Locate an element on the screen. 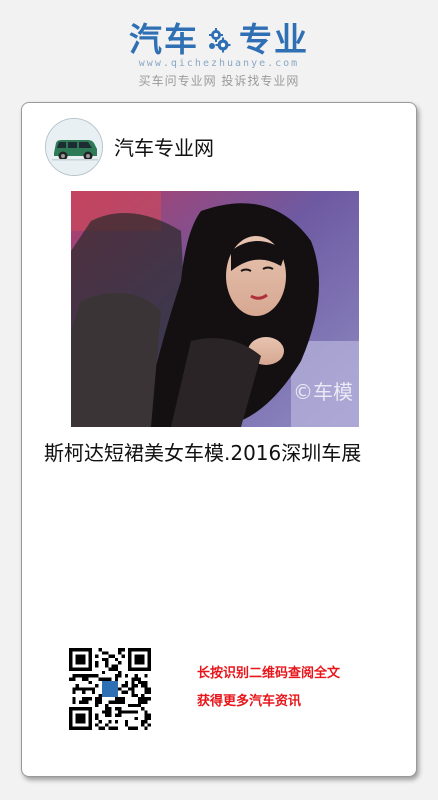 The width and height of the screenshot is (438, 800). article-title: 斯柯达短裙美女车模.2016深圳车展 is located at coordinates (214, 453).